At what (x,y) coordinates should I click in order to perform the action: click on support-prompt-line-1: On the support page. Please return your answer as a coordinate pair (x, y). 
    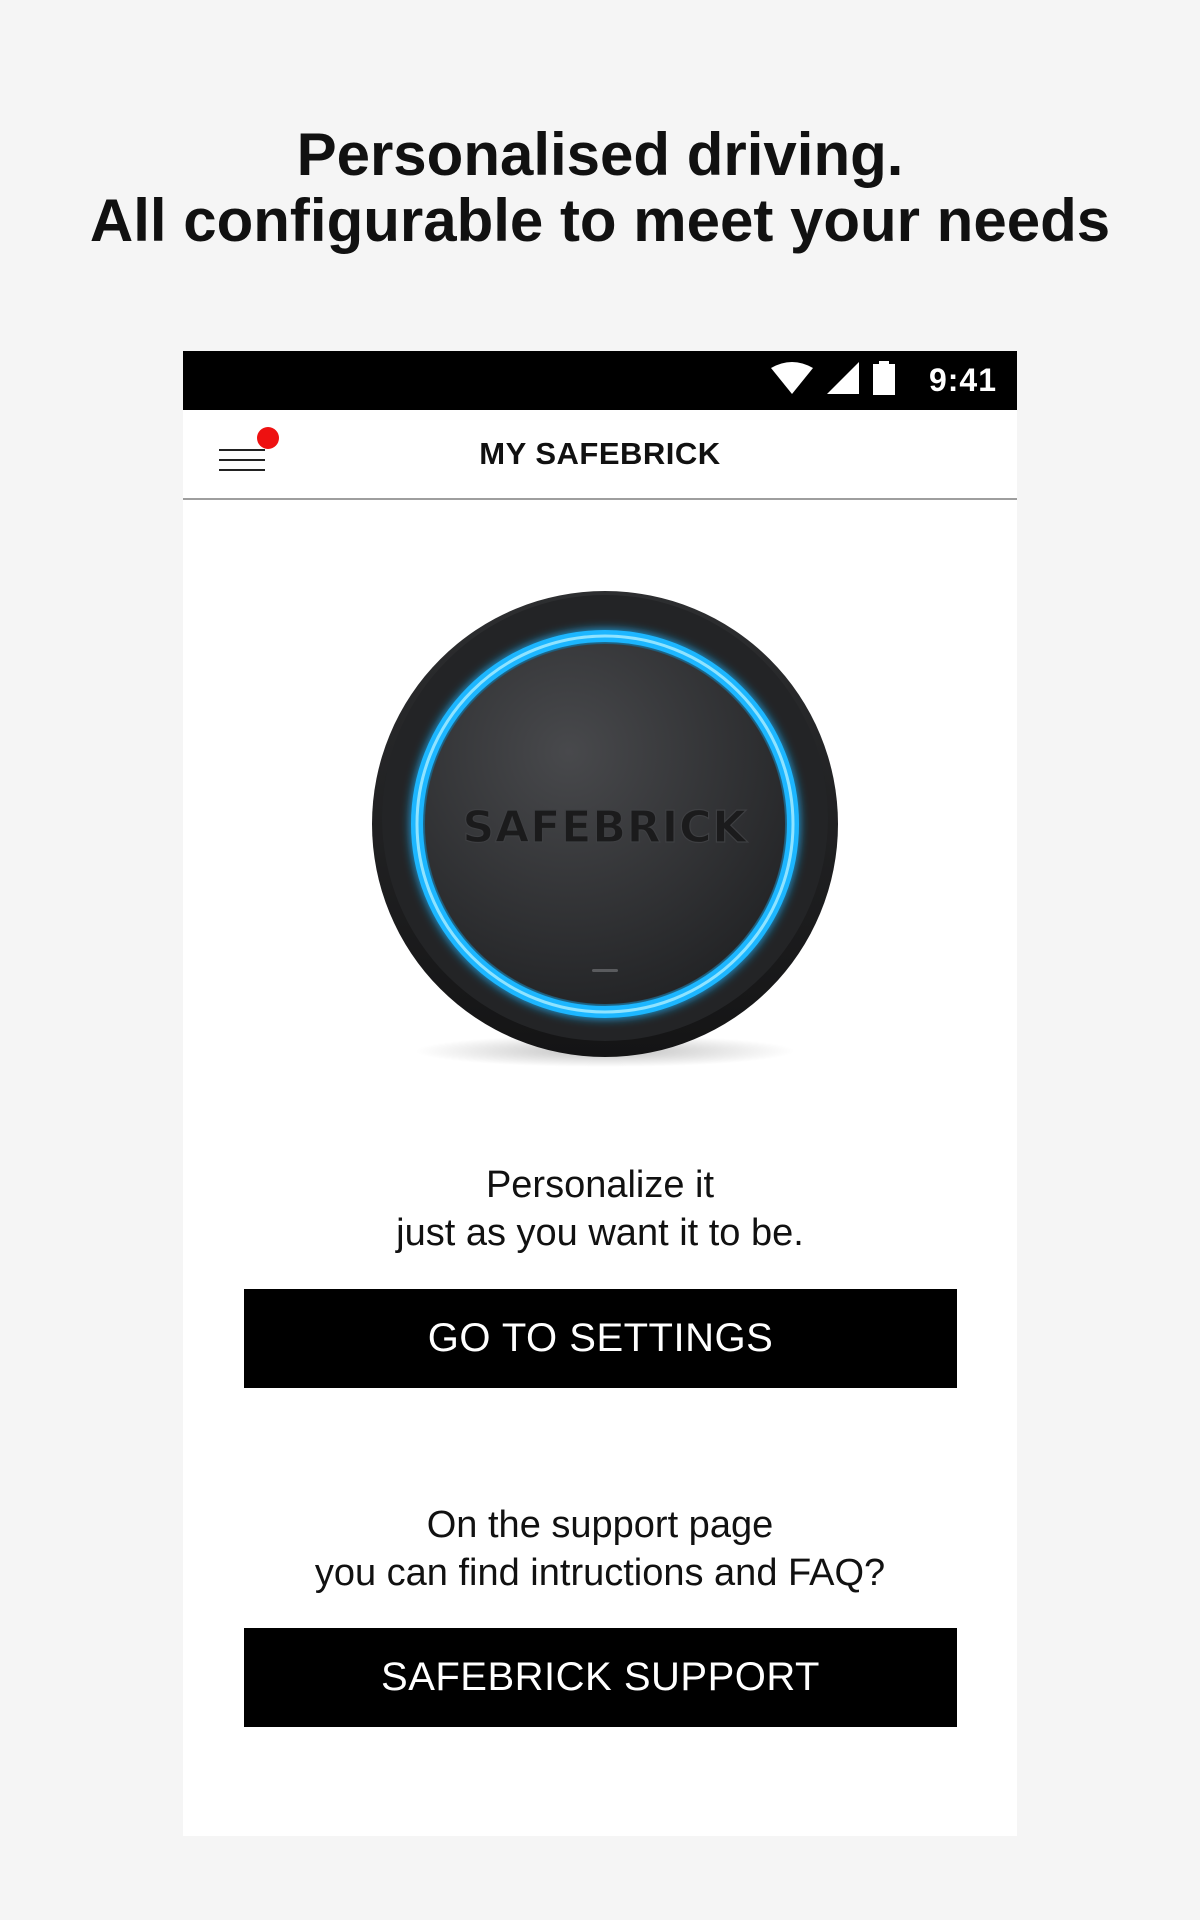
    Looking at the image, I should click on (600, 1525).